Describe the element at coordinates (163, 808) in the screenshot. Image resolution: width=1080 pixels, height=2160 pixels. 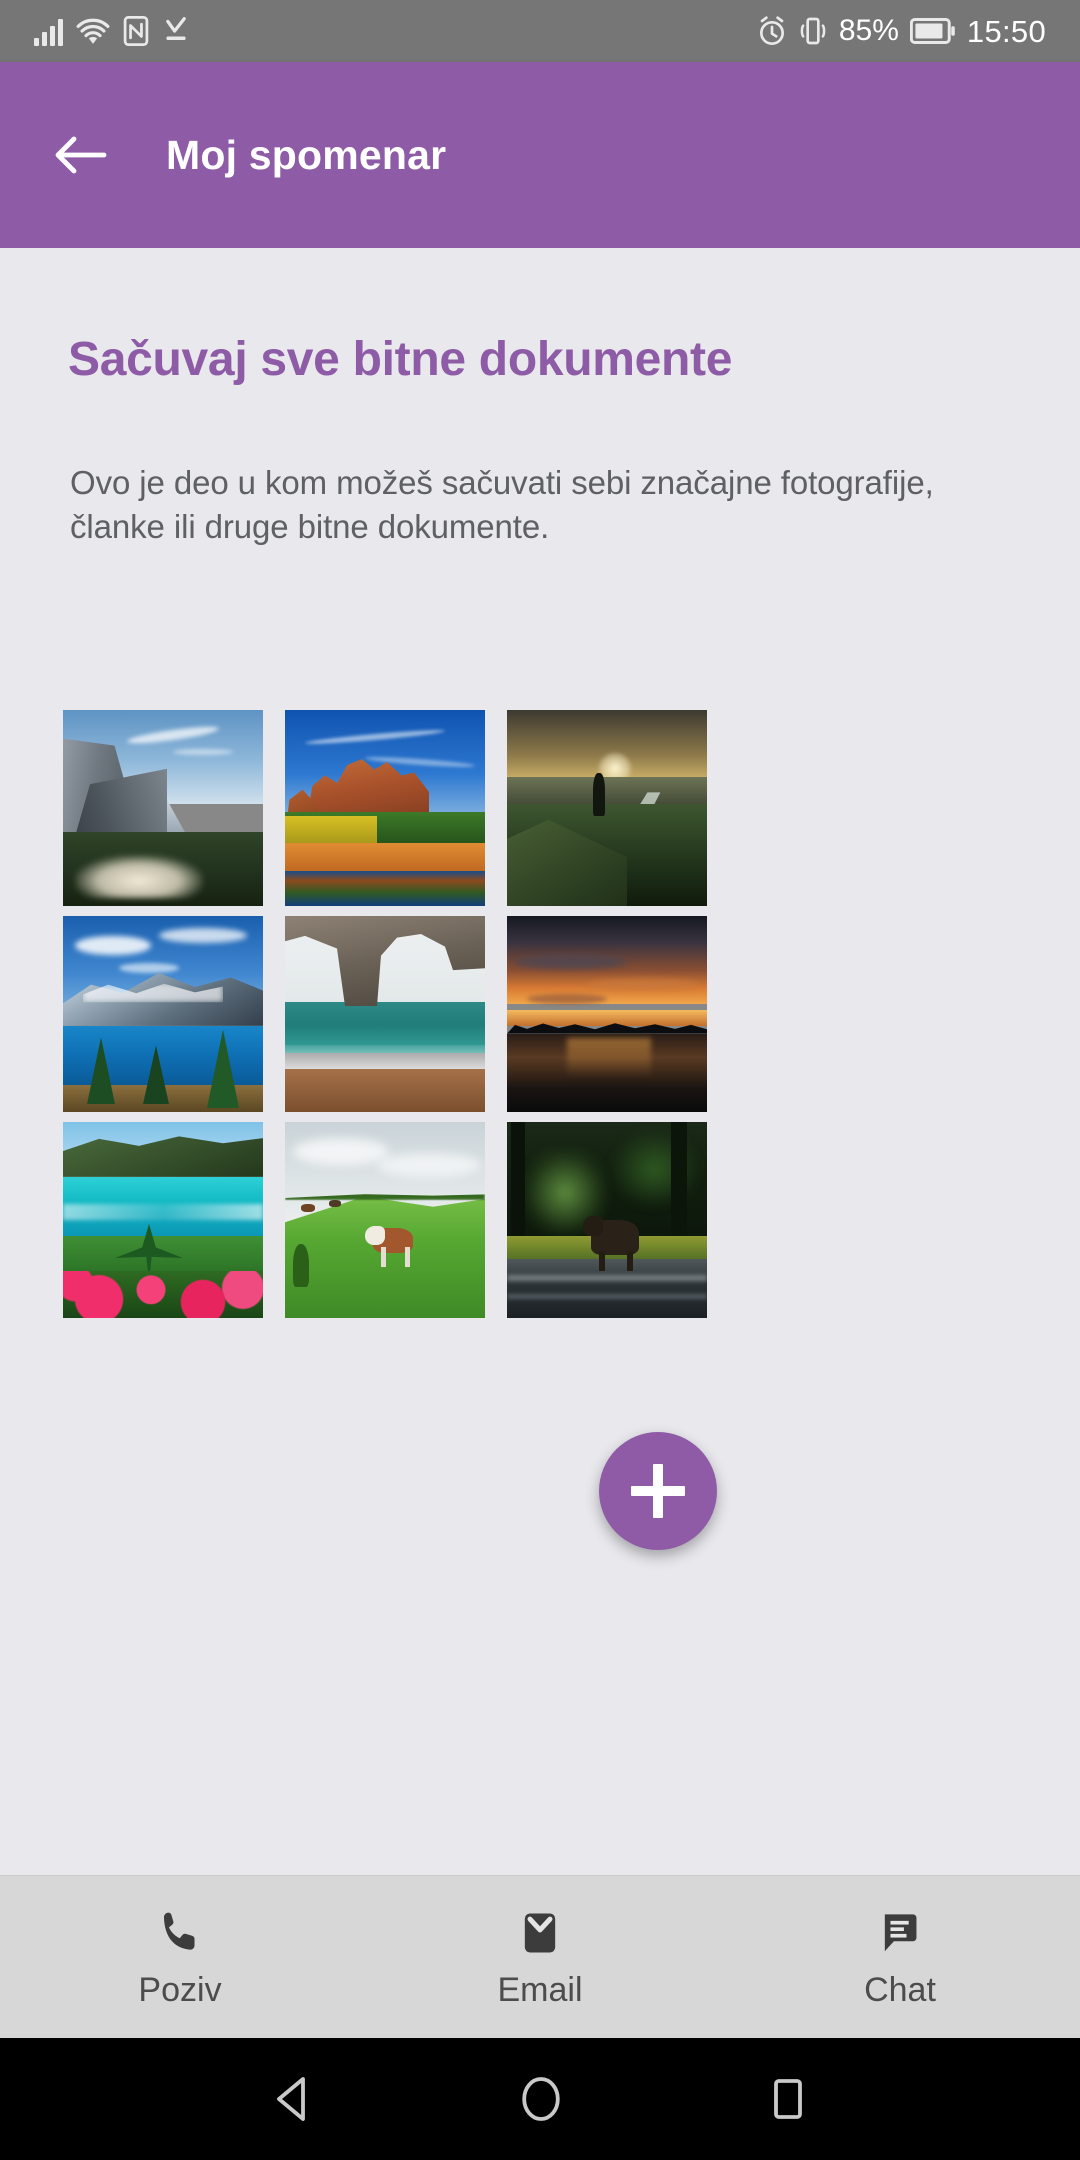
I see `gallery-item-yosemite-valley-photo` at that location.